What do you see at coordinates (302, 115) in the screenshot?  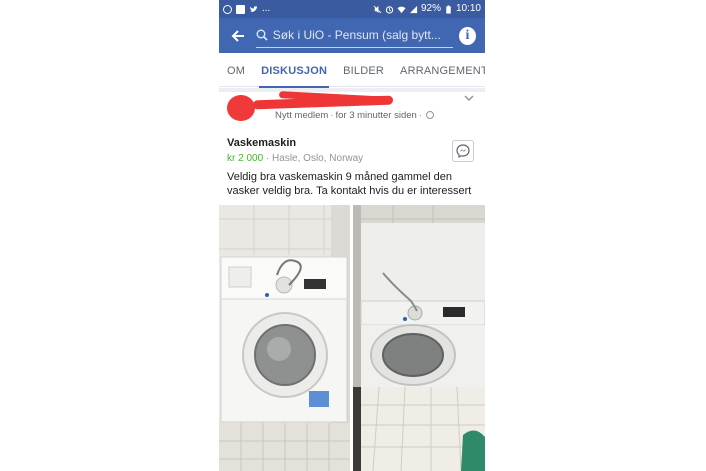 I see `author-role: Nytt medlem` at bounding box center [302, 115].